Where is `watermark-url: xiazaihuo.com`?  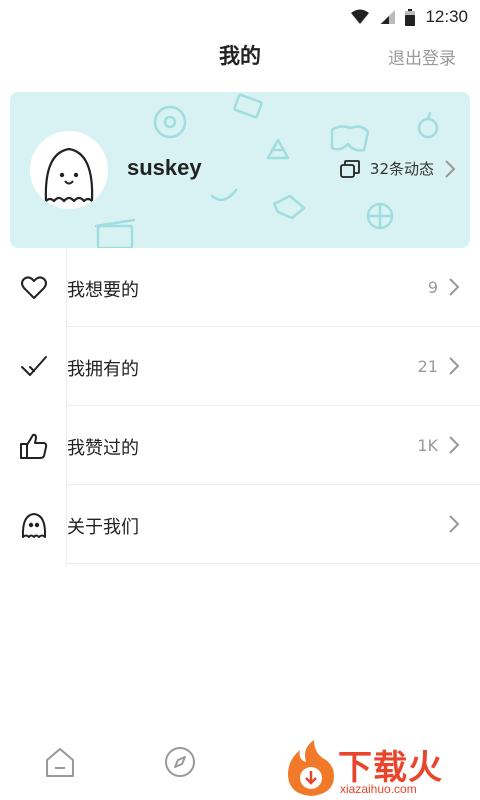
watermark-url: xiazaihuo.com is located at coordinates (378, 789).